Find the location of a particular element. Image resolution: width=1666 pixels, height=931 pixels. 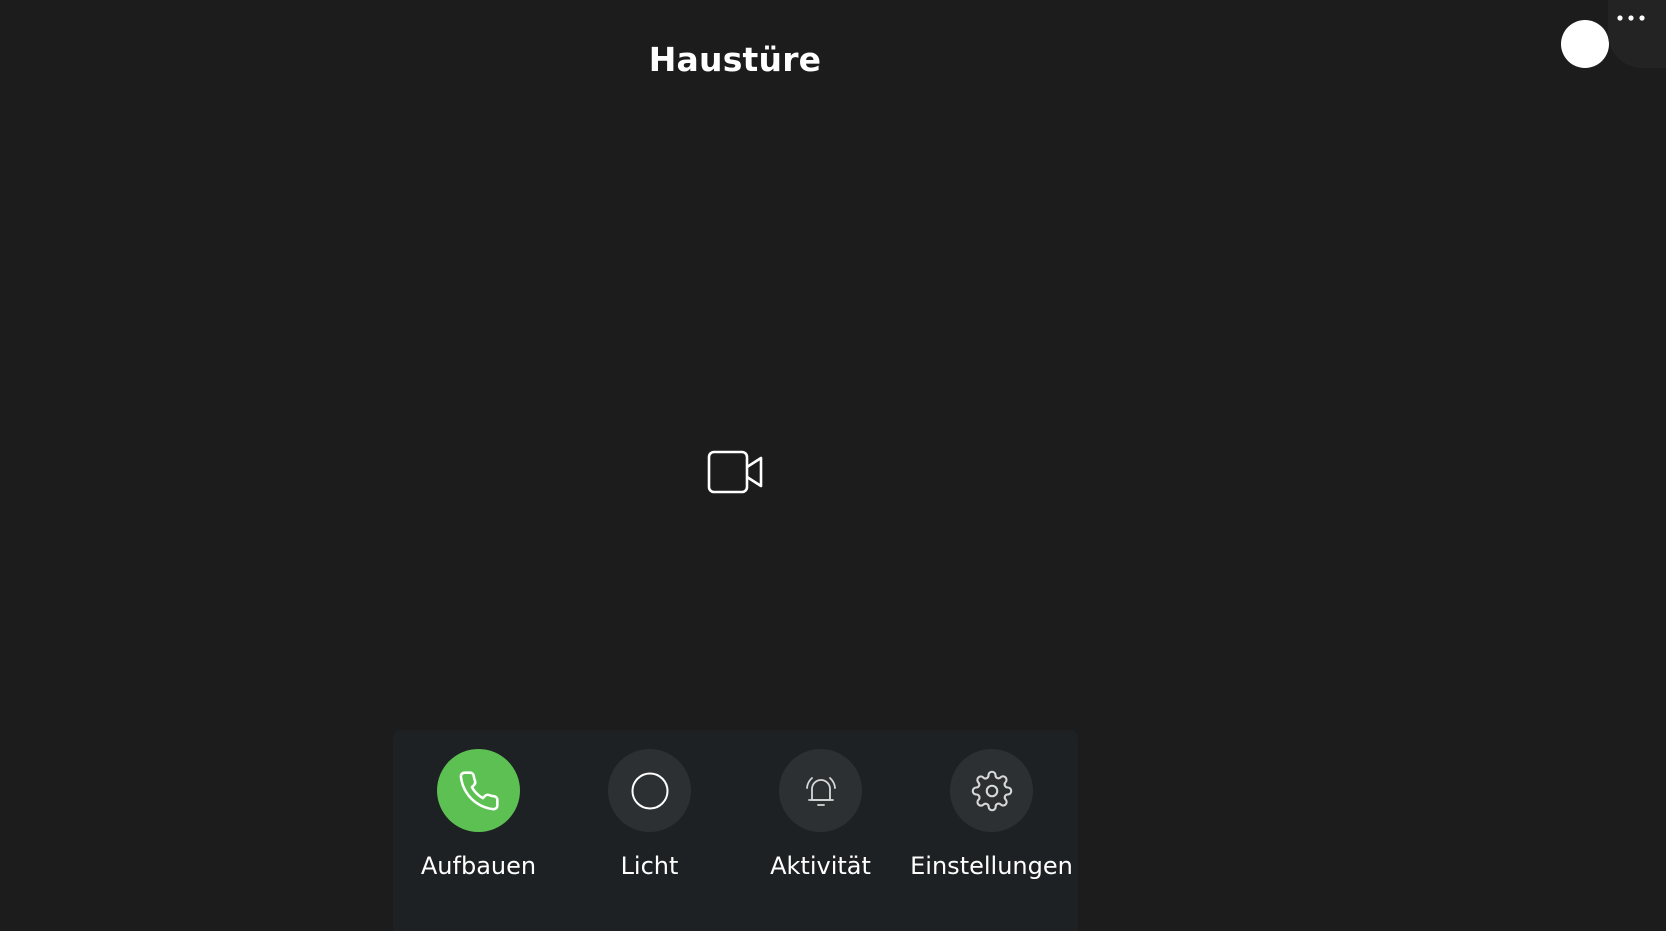

settings-button: Einstellungen is located at coordinates (991, 829).